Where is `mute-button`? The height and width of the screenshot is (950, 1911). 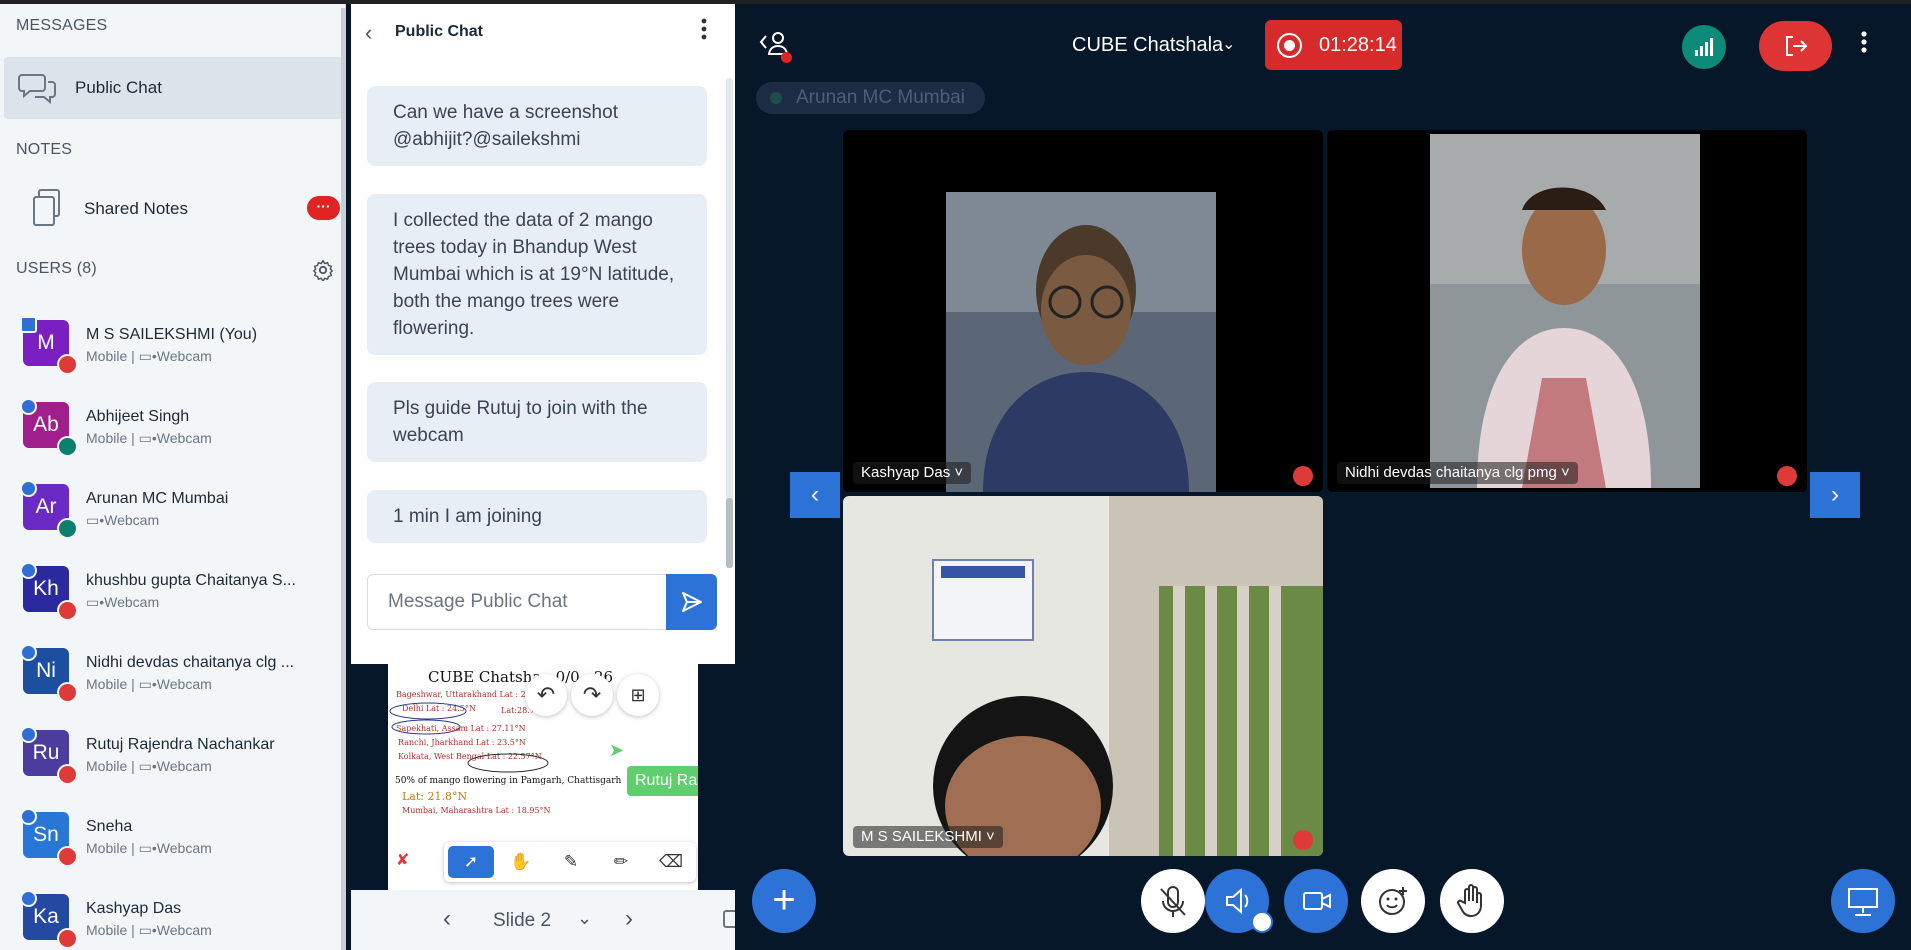 mute-button is located at coordinates (1173, 901).